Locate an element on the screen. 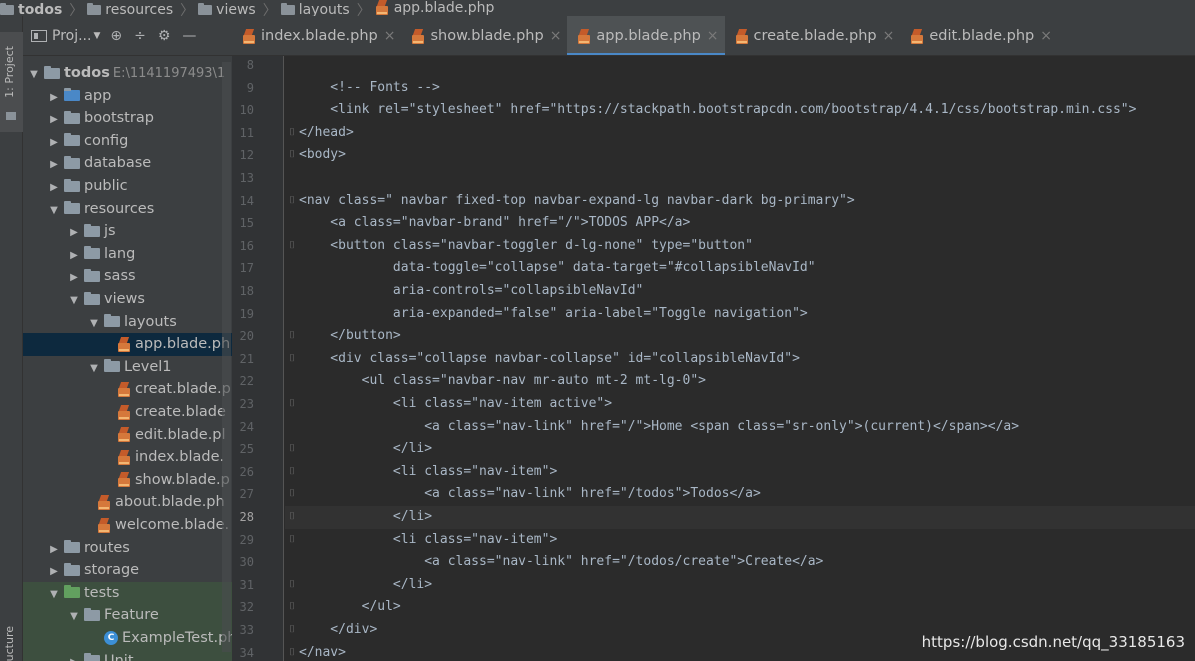  tree-item-edit-blade-pl: edit.blade.pl is located at coordinates (127, 435).